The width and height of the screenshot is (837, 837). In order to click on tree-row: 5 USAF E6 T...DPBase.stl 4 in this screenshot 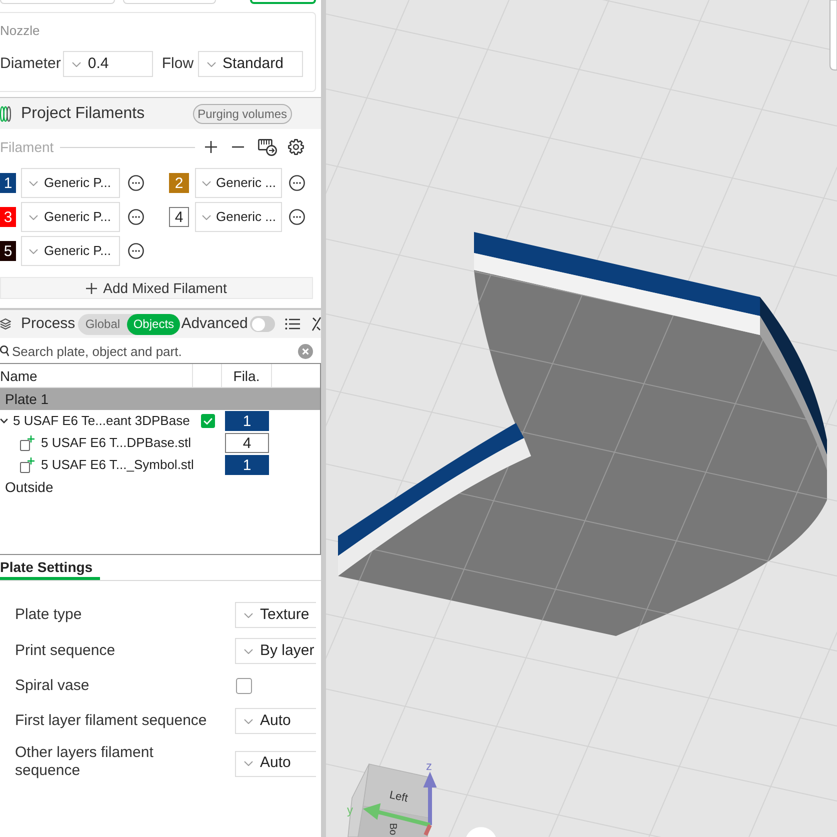, I will do `click(160, 443)`.